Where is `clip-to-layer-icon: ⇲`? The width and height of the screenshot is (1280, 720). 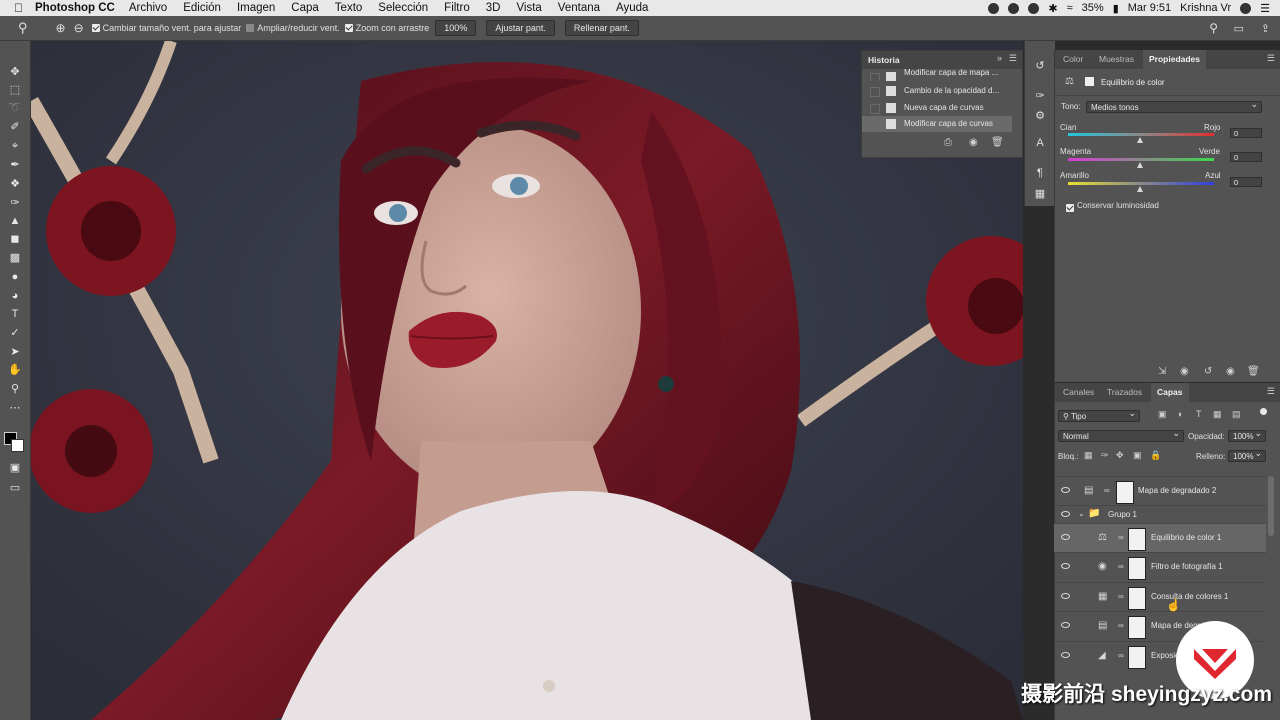 clip-to-layer-icon: ⇲ is located at coordinates (1162, 371).